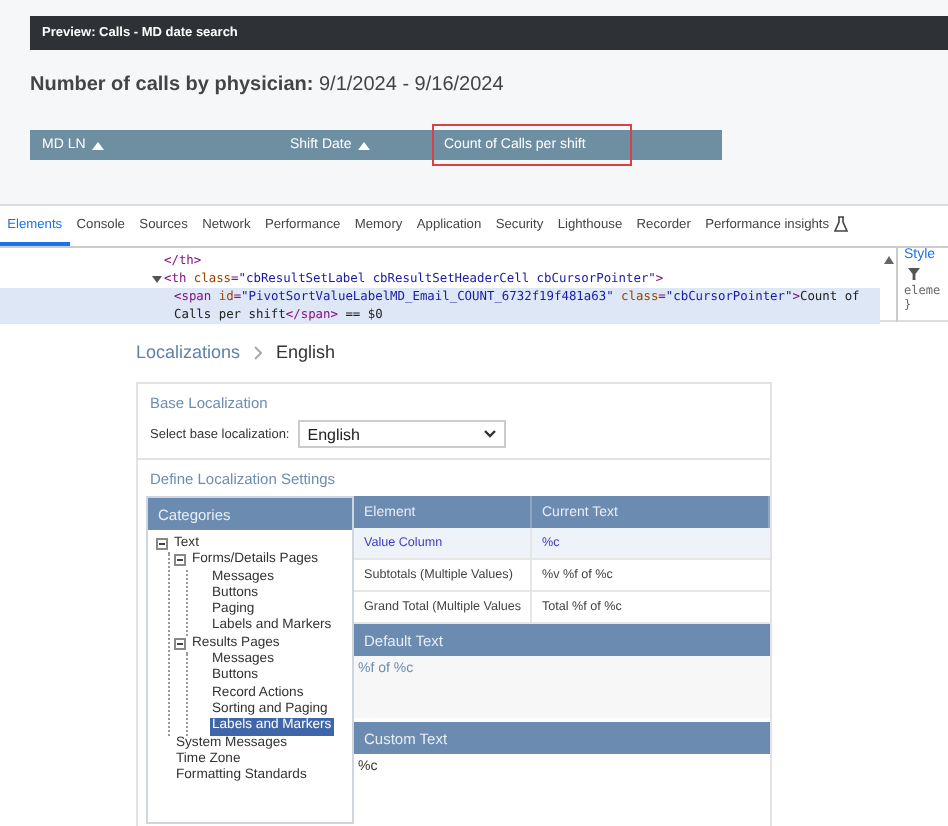 Image resolution: width=948 pixels, height=826 pixels. Describe the element at coordinates (306, 352) in the screenshot. I see `breadcrumb-current: English` at that location.